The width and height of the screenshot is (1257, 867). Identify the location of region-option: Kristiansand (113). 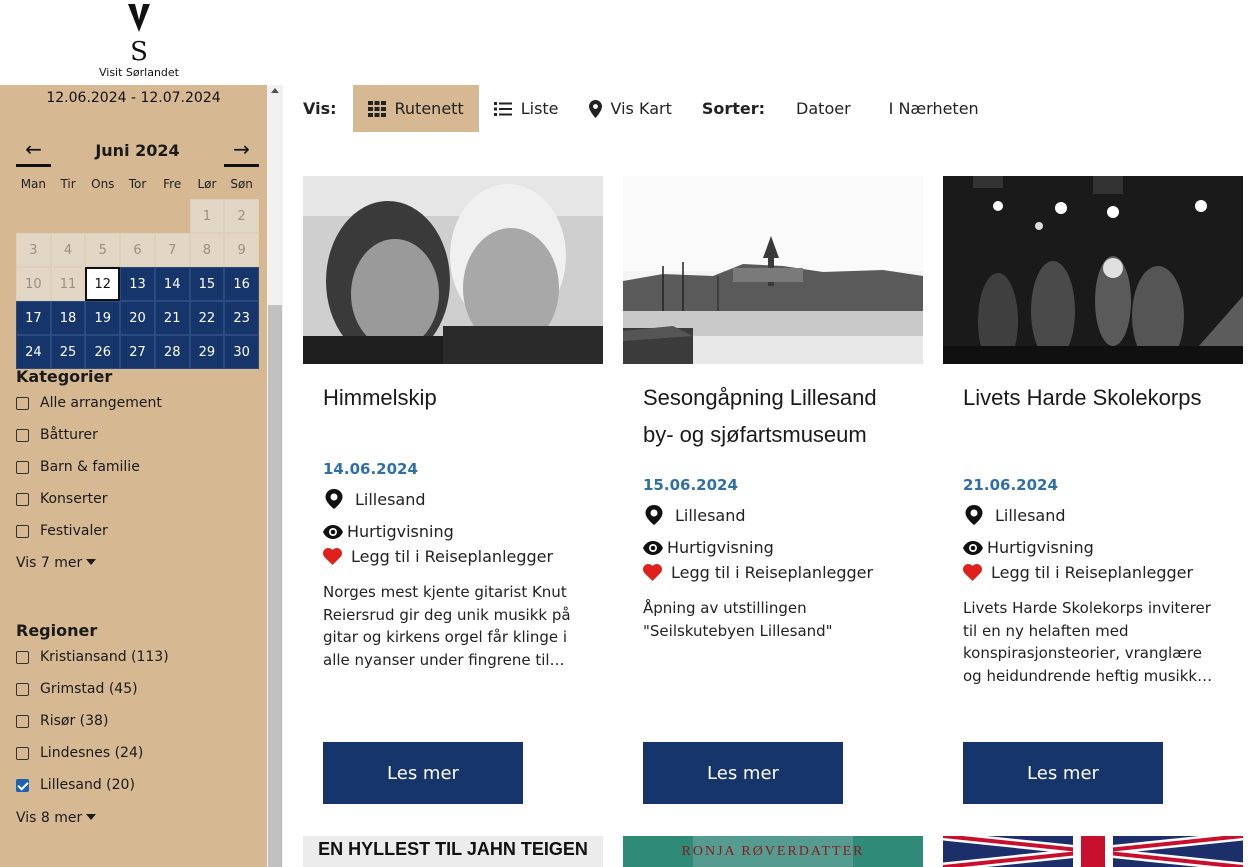
(136, 657).